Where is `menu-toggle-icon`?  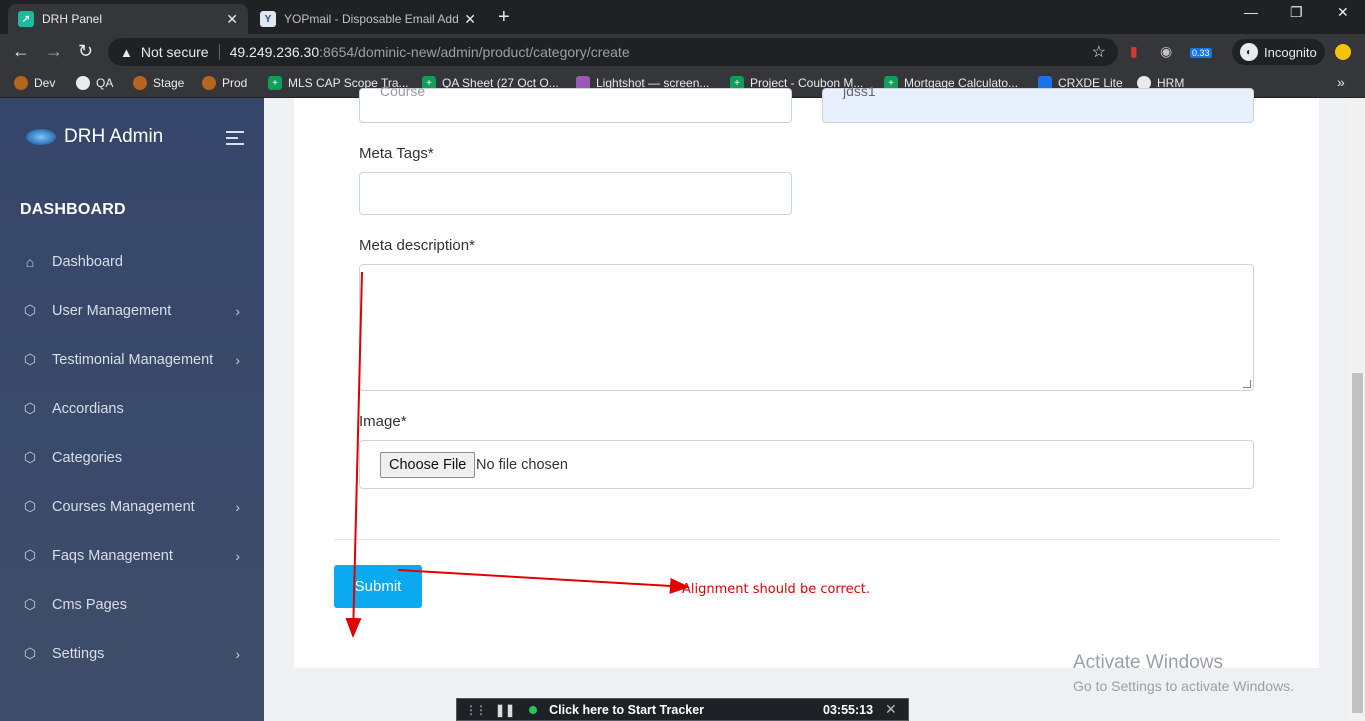
menu-toggle-icon is located at coordinates (235, 140).